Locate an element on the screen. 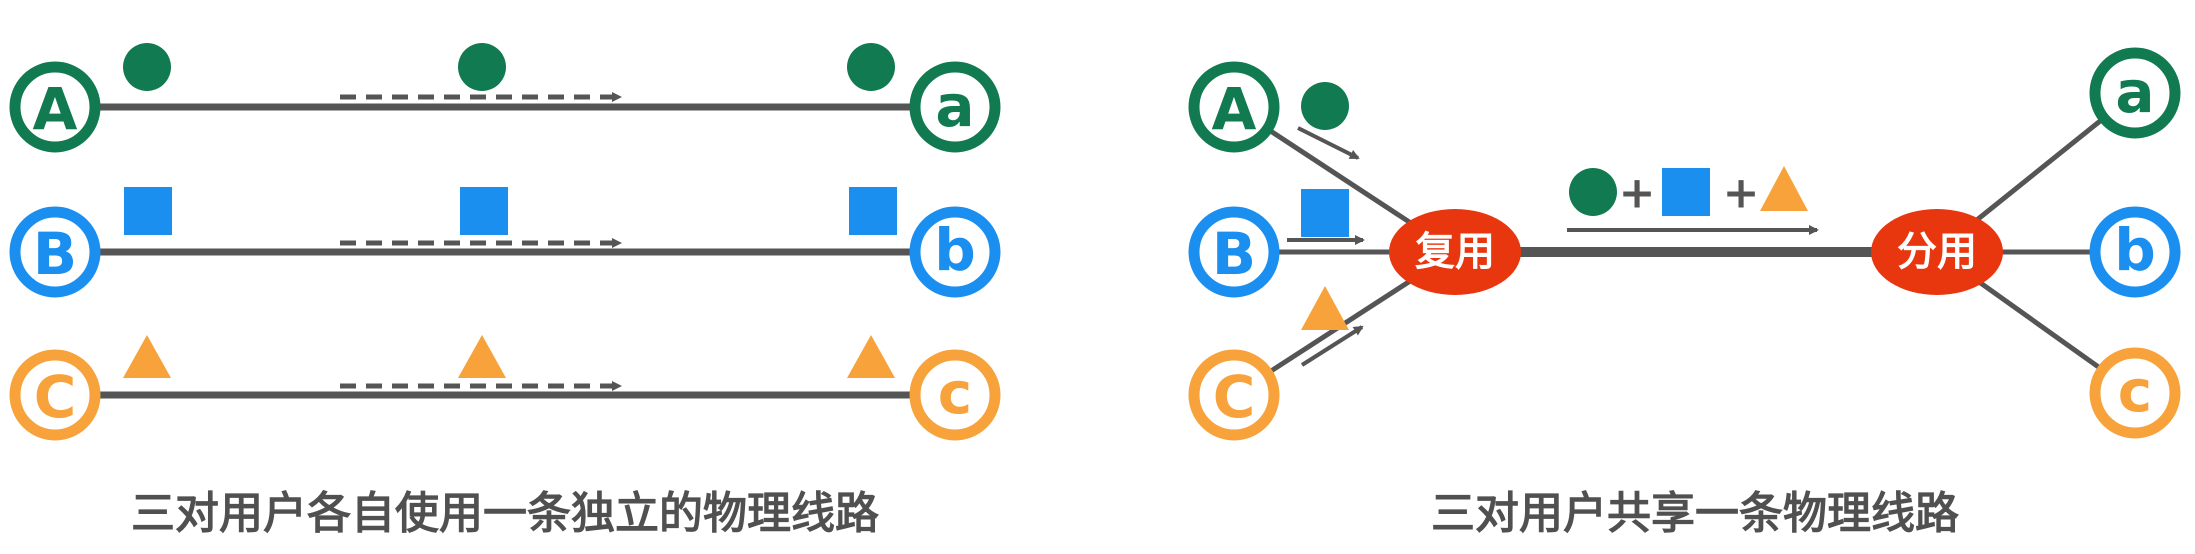 The image size is (2195, 554). multiplexer-node: 复用 is located at coordinates (1455, 252).